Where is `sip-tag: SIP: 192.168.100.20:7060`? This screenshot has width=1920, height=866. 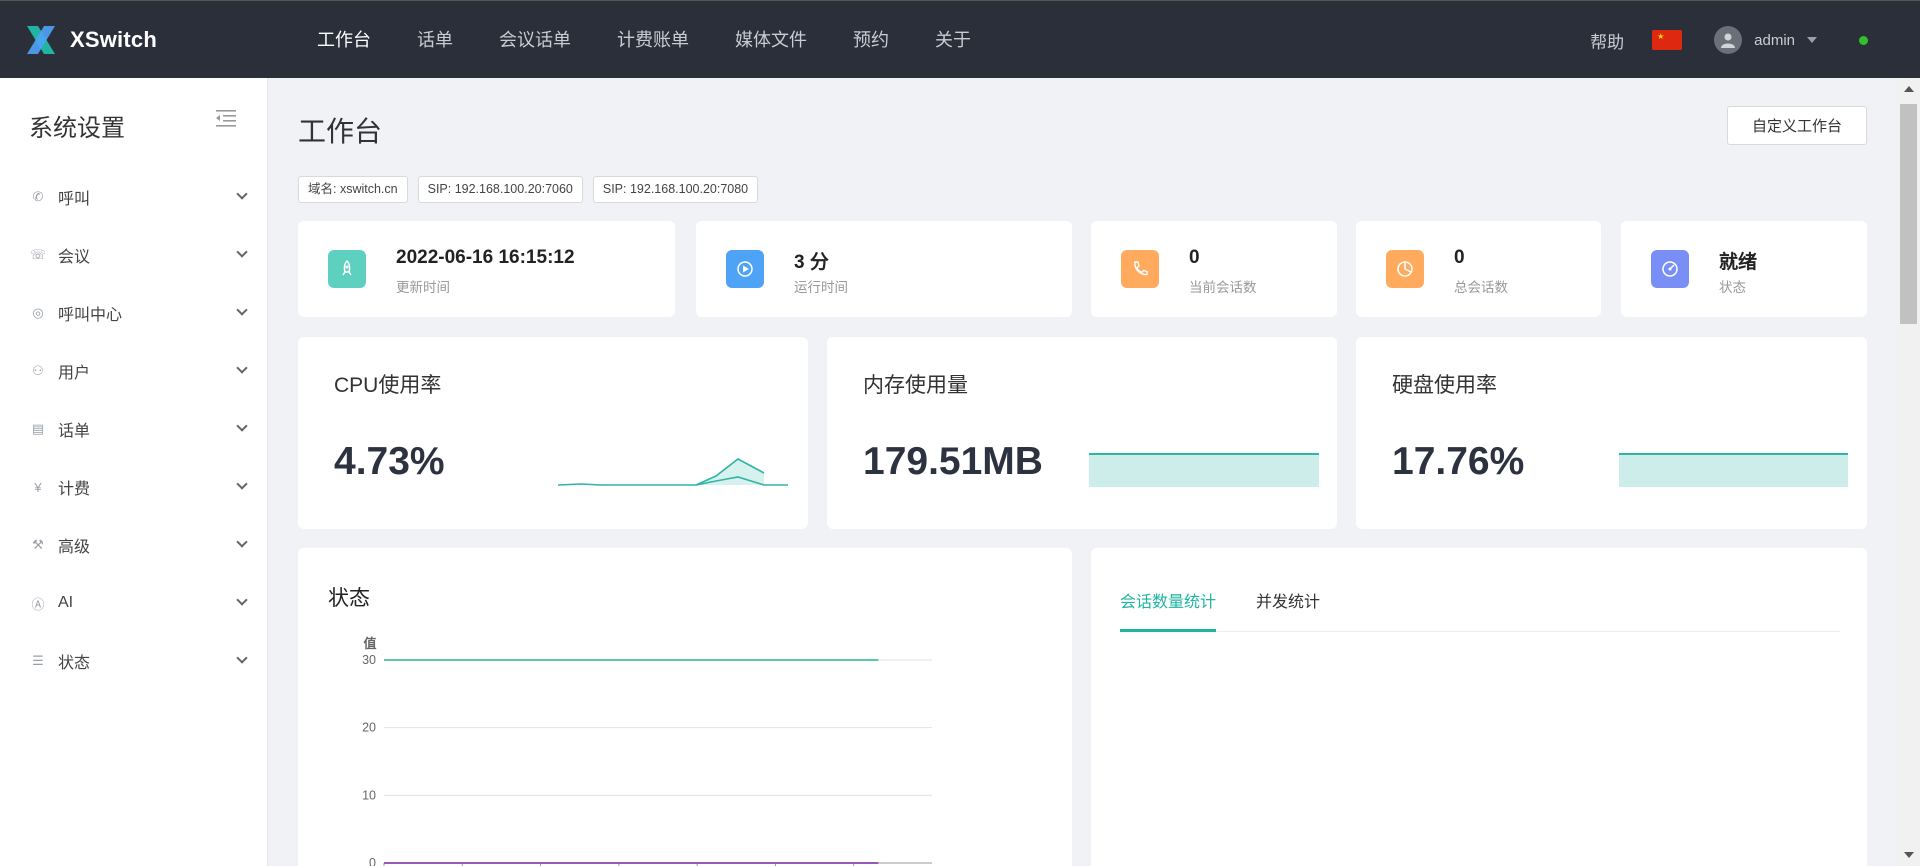
sip-tag: SIP: 192.168.100.20:7060 is located at coordinates (500, 189).